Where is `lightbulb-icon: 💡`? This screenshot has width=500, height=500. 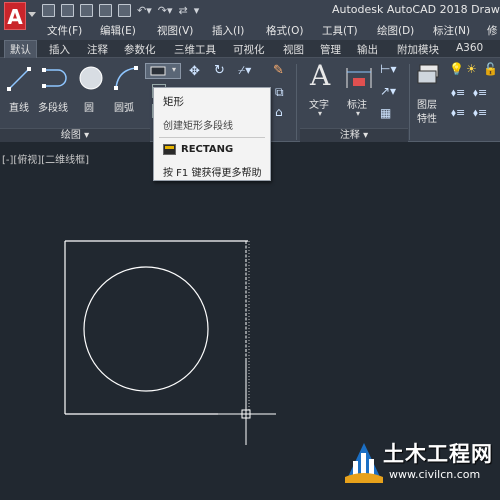 lightbulb-icon: 💡 is located at coordinates (456, 69).